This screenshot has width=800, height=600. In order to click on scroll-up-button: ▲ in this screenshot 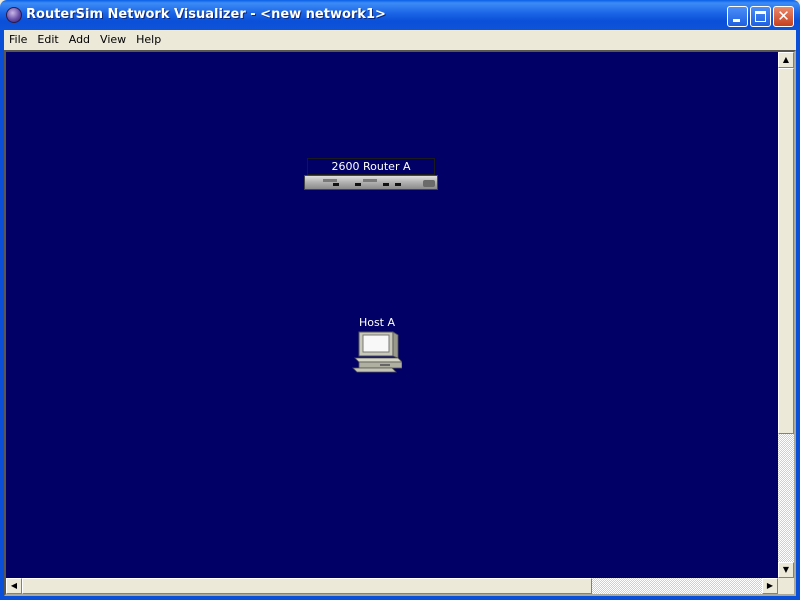, I will do `click(786, 60)`.